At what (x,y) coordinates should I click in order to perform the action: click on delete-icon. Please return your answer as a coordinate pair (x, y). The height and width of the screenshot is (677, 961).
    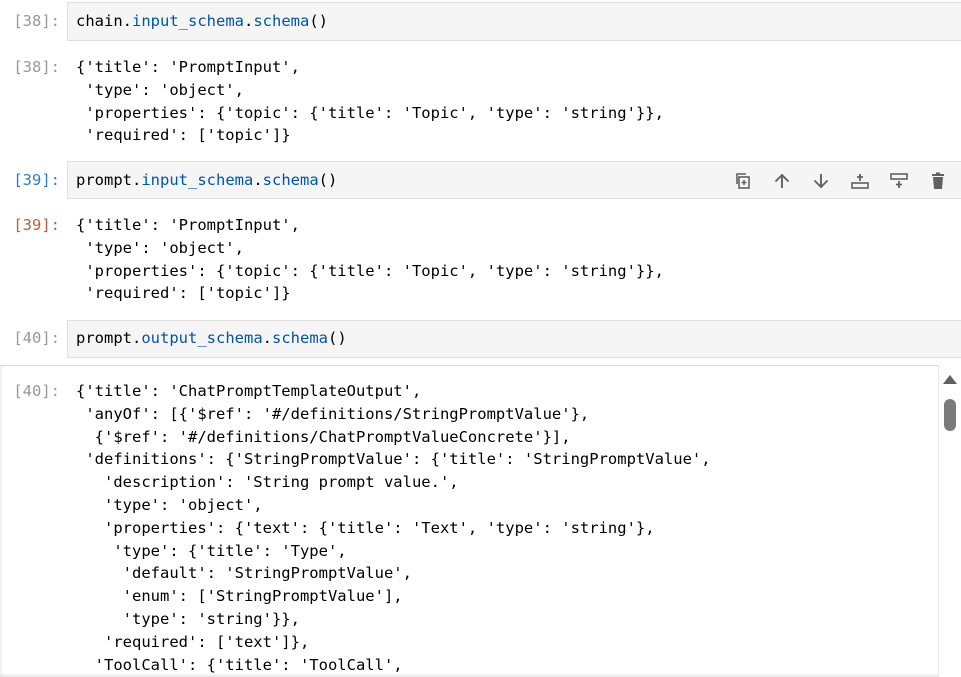
    Looking at the image, I should click on (937, 180).